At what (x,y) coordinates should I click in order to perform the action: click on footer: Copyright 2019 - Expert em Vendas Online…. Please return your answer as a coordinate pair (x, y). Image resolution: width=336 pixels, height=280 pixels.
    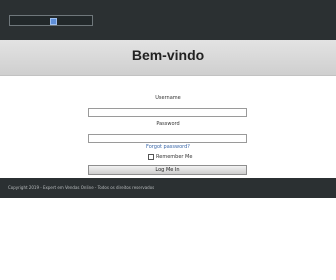
    Looking at the image, I should click on (168, 188).